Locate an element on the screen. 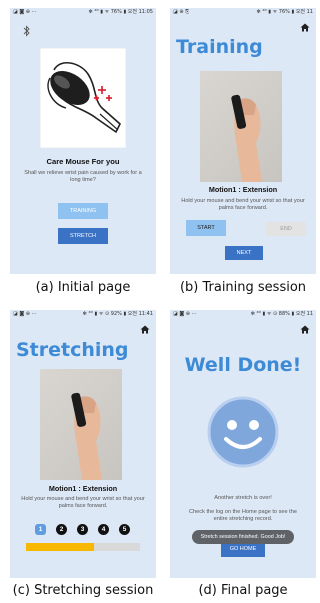  status-bar: ◪ ◙ ⊕ ··· ✻ ⁴ᴳ ▮ ᯤ ⊙ 92% ▮ 오전 11:41 is located at coordinates (83, 314).